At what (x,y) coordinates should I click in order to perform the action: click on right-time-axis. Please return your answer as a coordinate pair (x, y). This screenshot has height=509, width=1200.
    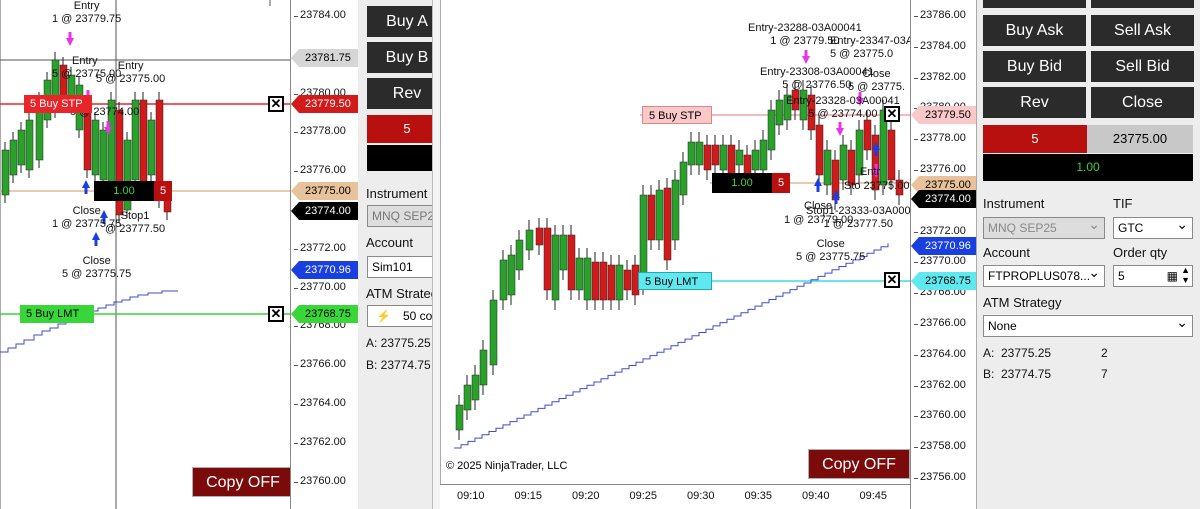
    Looking at the image, I should click on (675, 496).